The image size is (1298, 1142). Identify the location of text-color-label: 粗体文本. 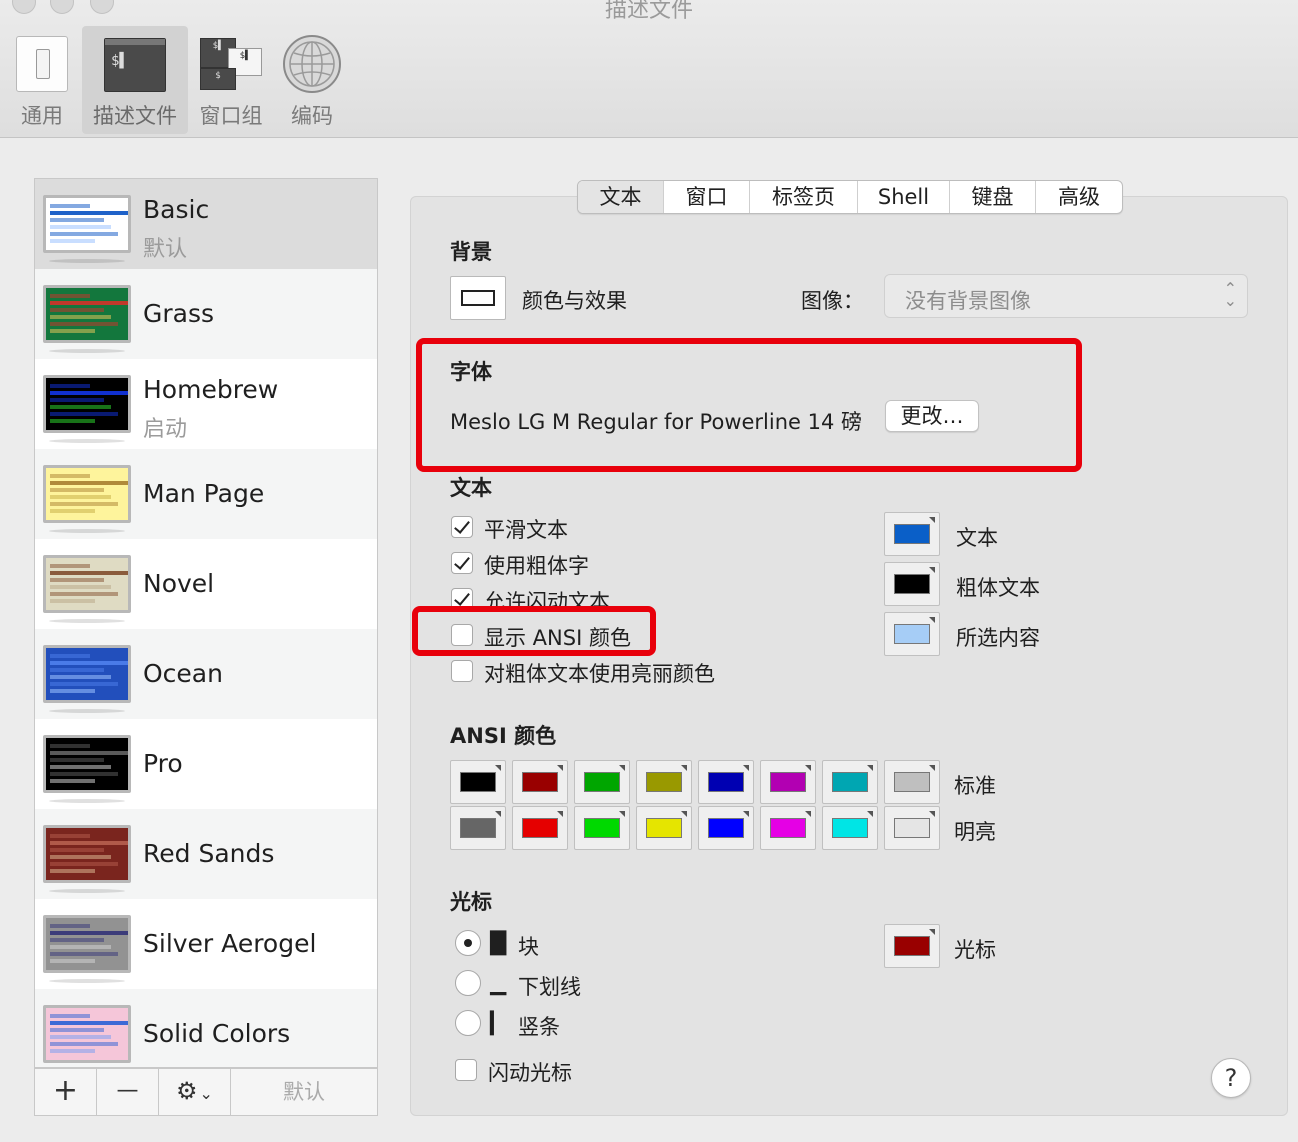
(998, 588).